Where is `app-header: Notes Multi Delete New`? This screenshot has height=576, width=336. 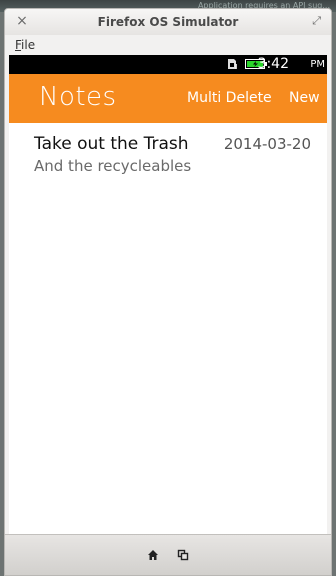
app-header: Notes Multi Delete New is located at coordinates (168, 98).